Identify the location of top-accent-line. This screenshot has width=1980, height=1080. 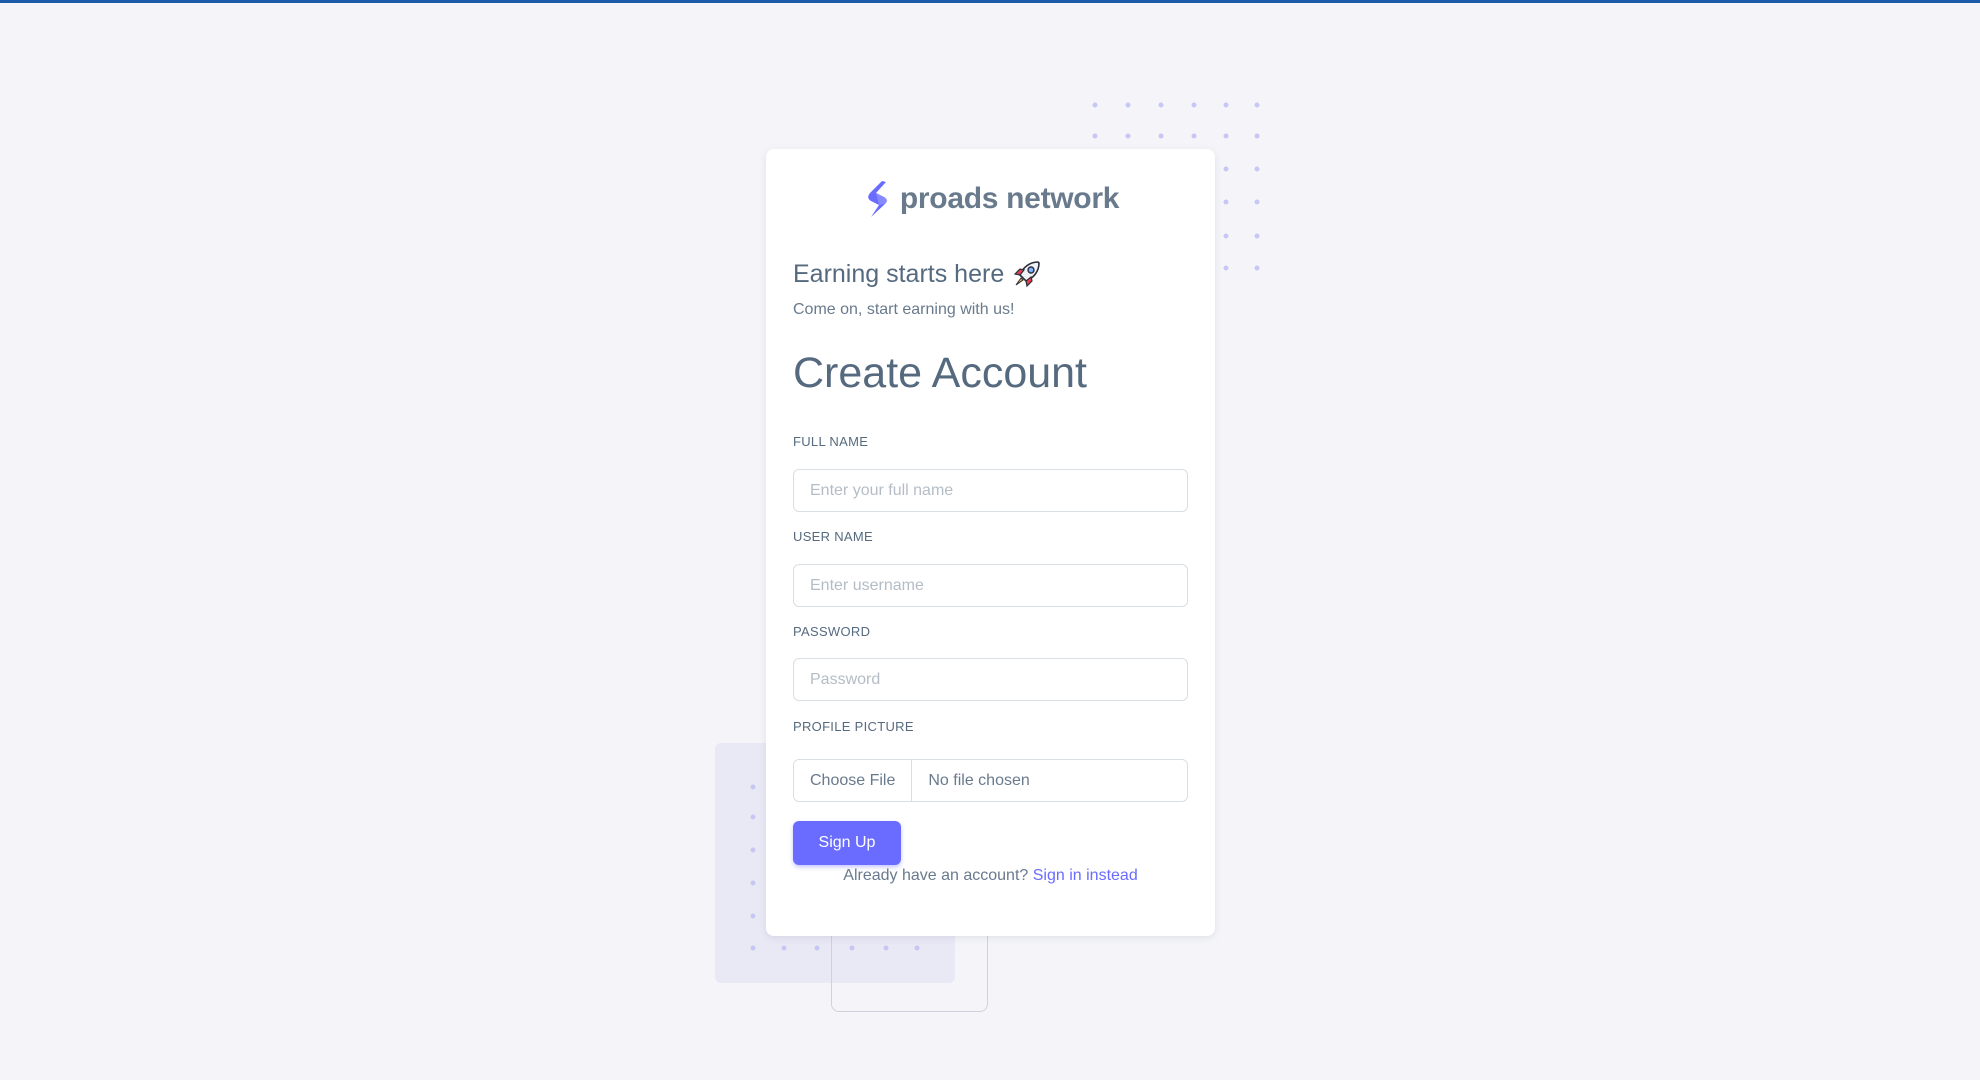
(990, 1).